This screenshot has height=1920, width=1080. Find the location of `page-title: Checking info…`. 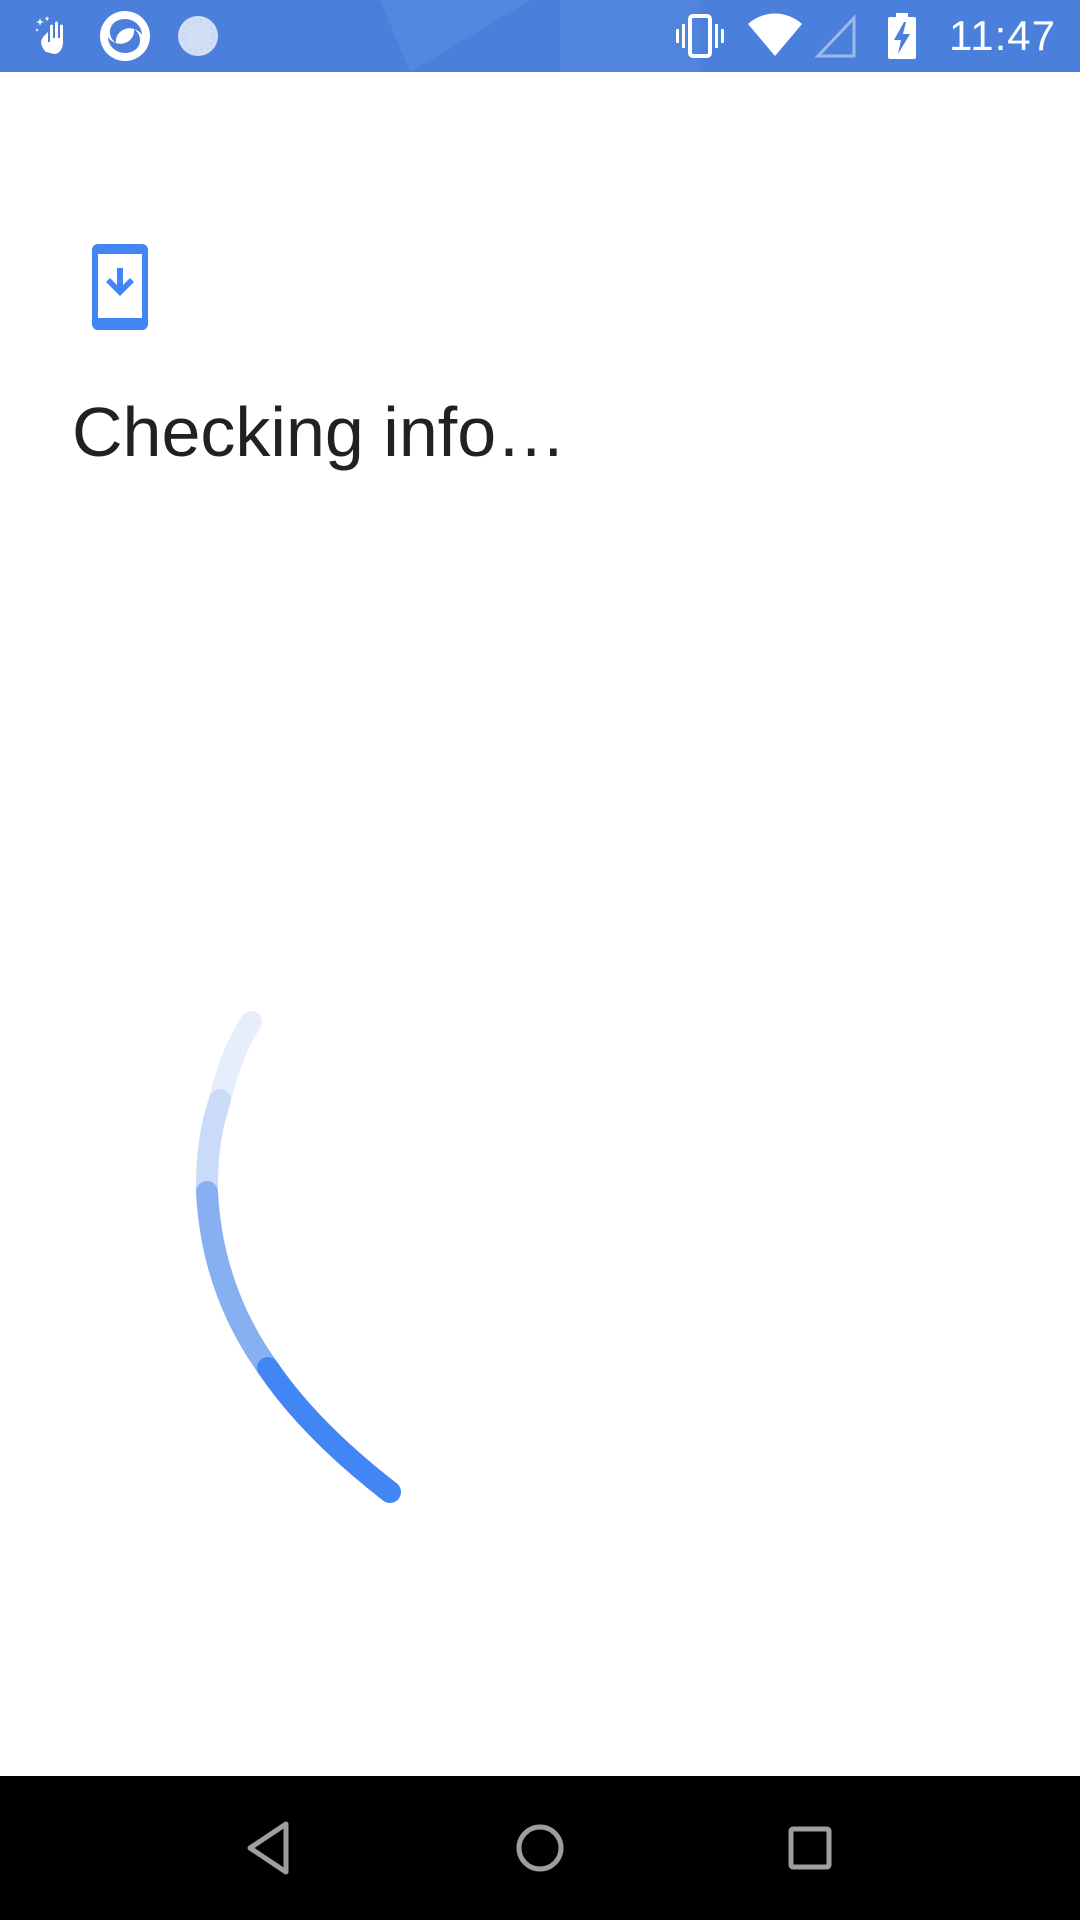

page-title: Checking info… is located at coordinates (319, 432).